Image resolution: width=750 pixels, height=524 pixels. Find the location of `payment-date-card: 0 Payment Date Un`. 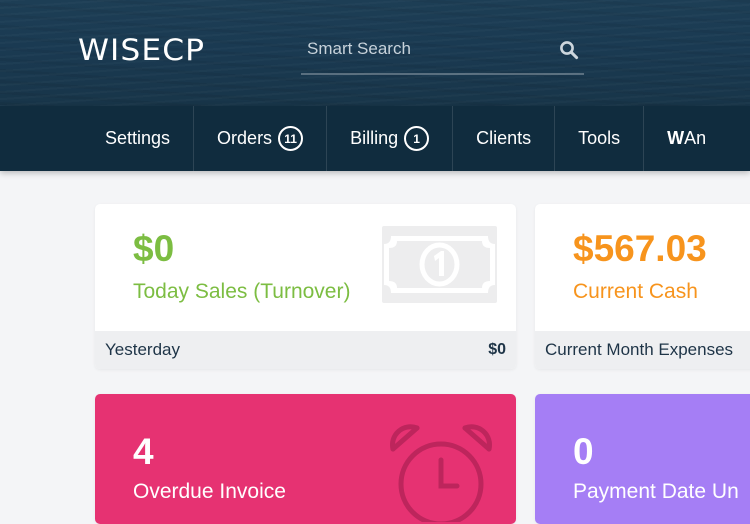

payment-date-card: 0 Payment Date Un is located at coordinates (642, 459).